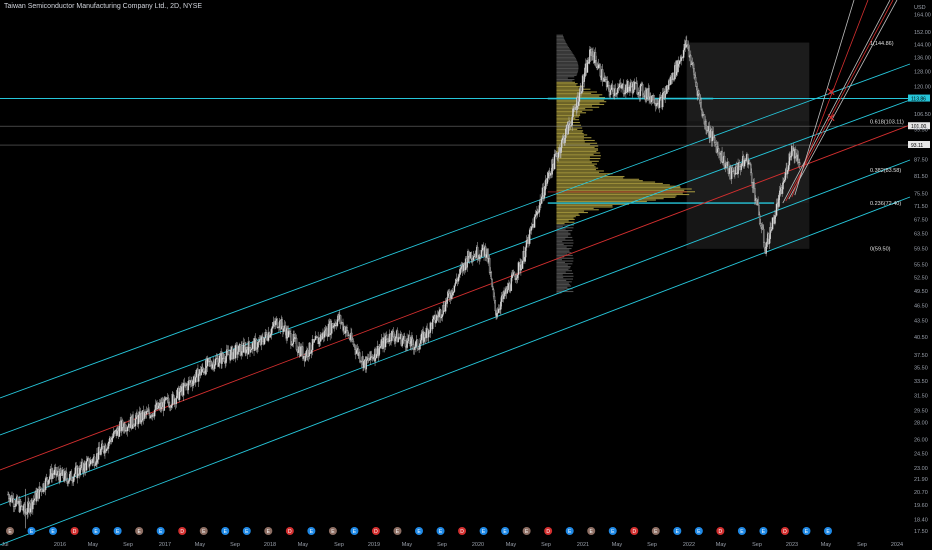  What do you see at coordinates (922, 73) in the screenshot?
I see `y-tick-label: 128.00` at bounding box center [922, 73].